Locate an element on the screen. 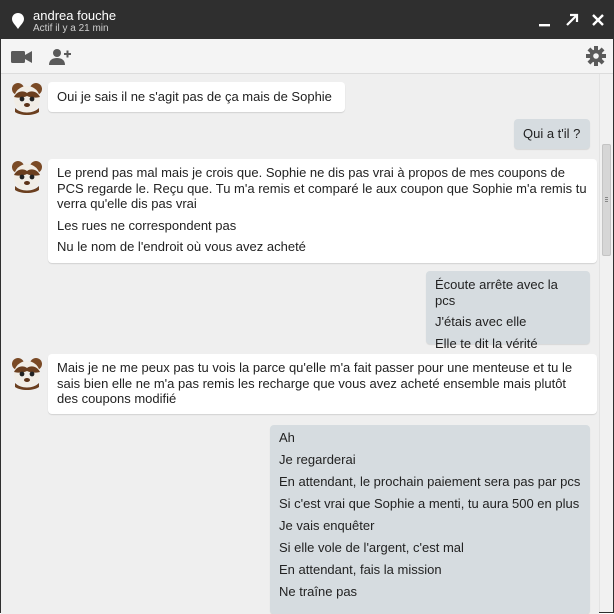  message-text: Les rues ne correspondent pas is located at coordinates (147, 225).